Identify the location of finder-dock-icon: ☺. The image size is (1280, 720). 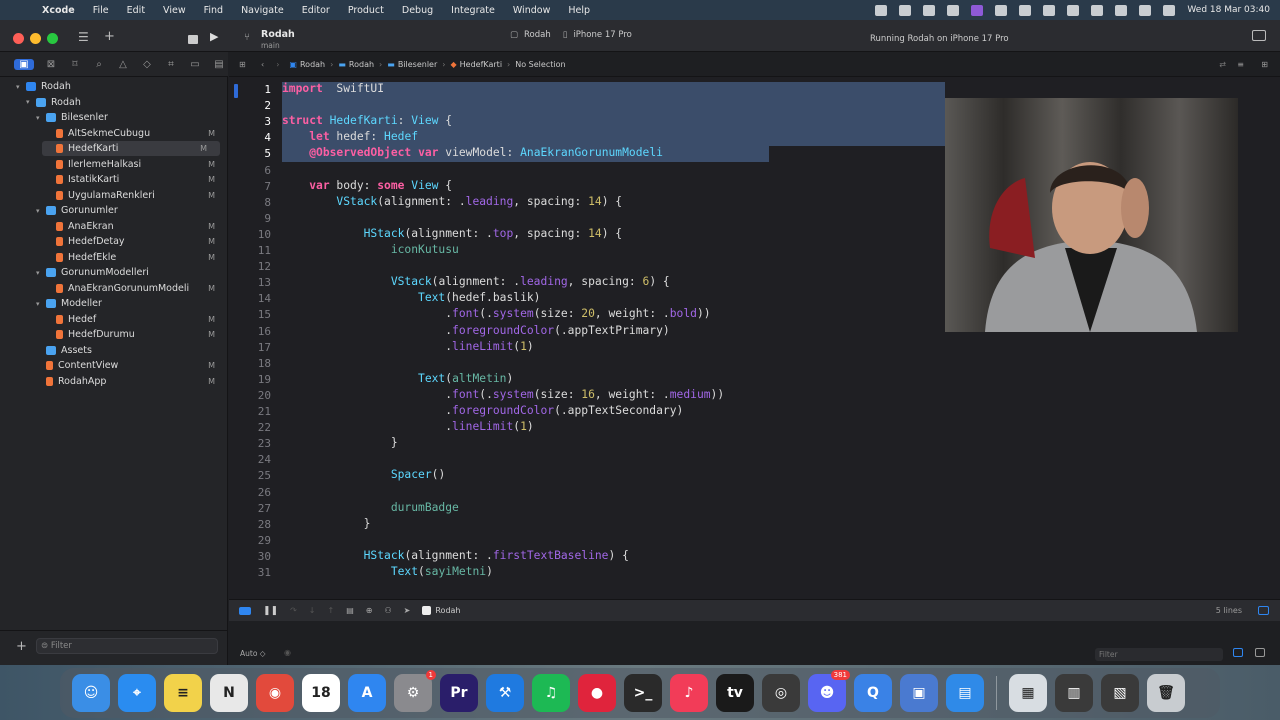
(91, 693).